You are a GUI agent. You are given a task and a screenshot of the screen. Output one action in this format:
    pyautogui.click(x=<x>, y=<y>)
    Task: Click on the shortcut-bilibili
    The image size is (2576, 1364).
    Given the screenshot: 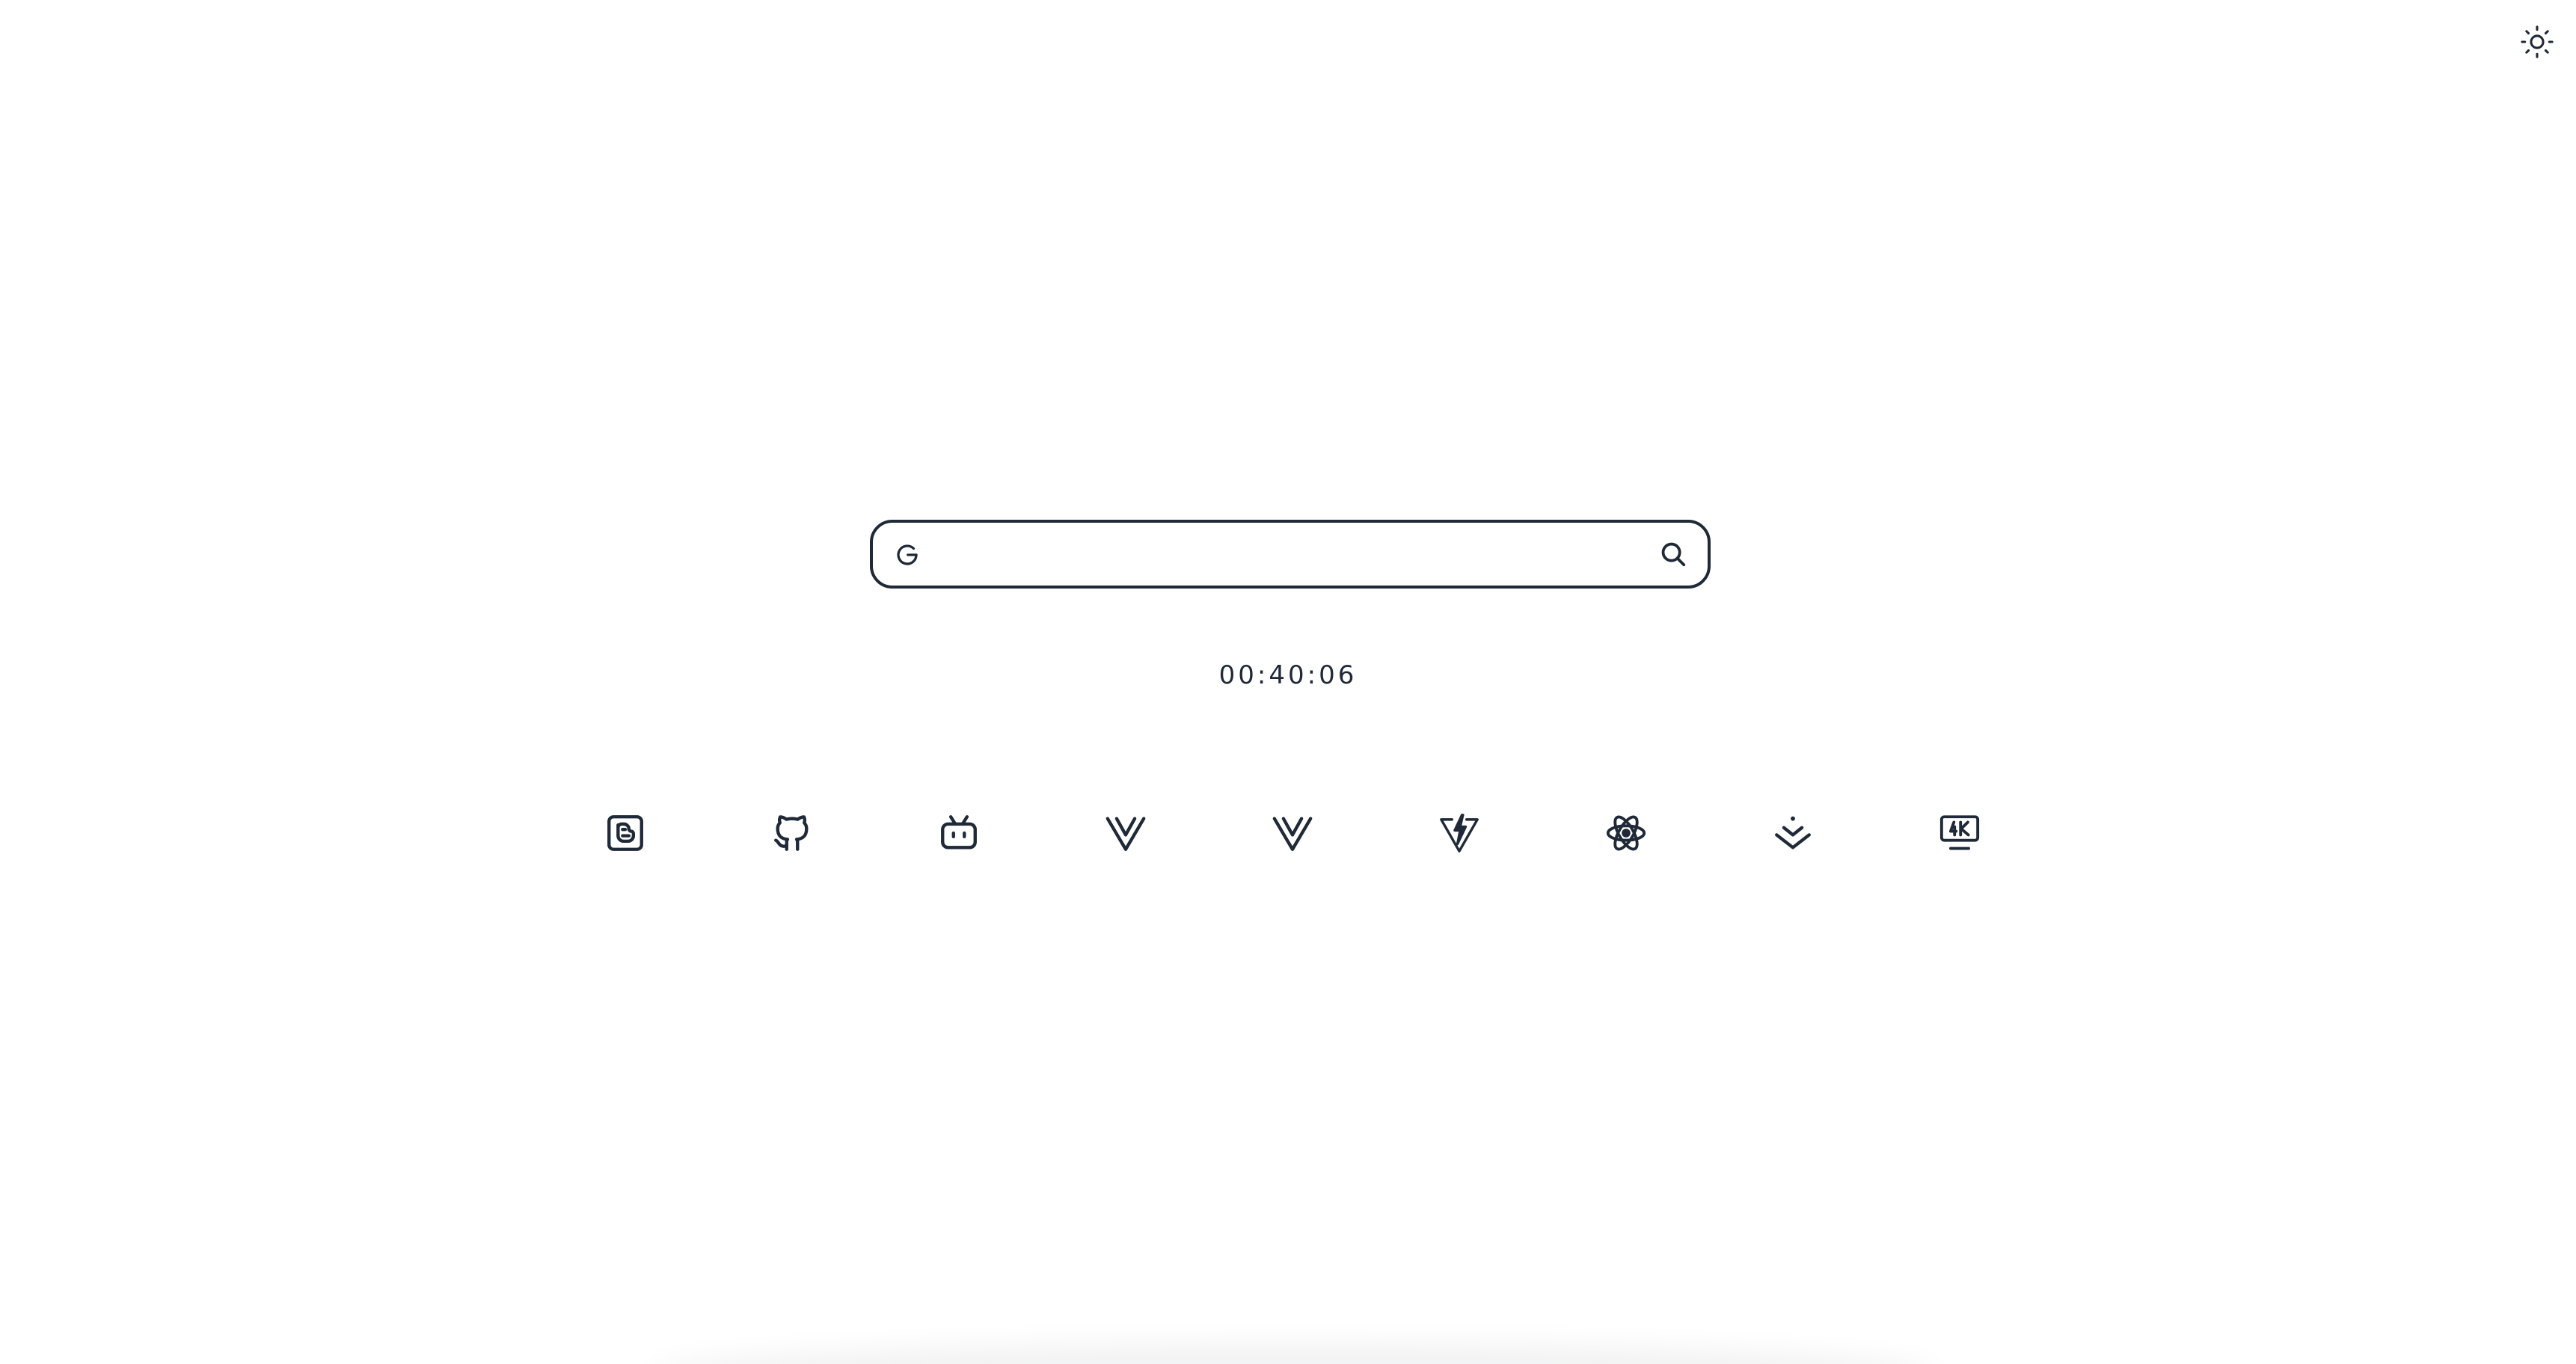 What is the action you would take?
    pyautogui.click(x=959, y=833)
    